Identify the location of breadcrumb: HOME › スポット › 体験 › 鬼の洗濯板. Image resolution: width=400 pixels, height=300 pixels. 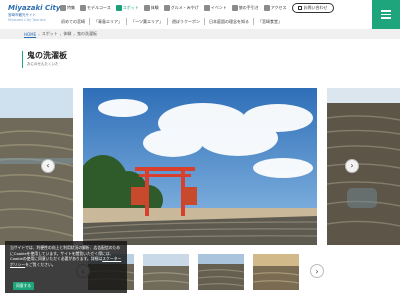
(200, 34).